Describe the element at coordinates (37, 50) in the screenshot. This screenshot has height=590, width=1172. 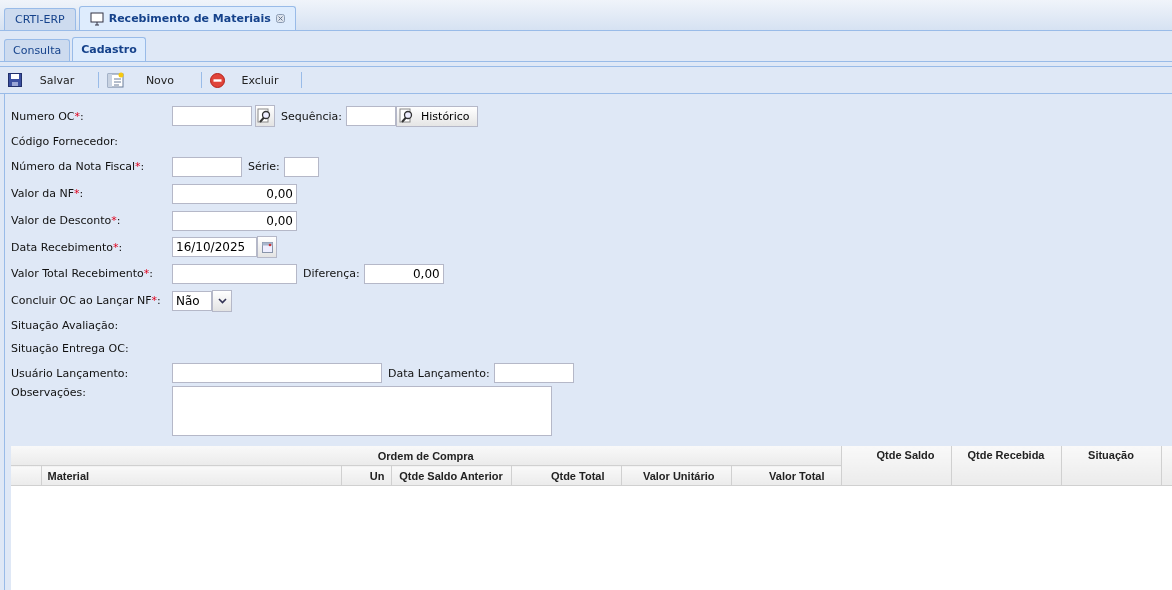
I see `tab: Consulta` at that location.